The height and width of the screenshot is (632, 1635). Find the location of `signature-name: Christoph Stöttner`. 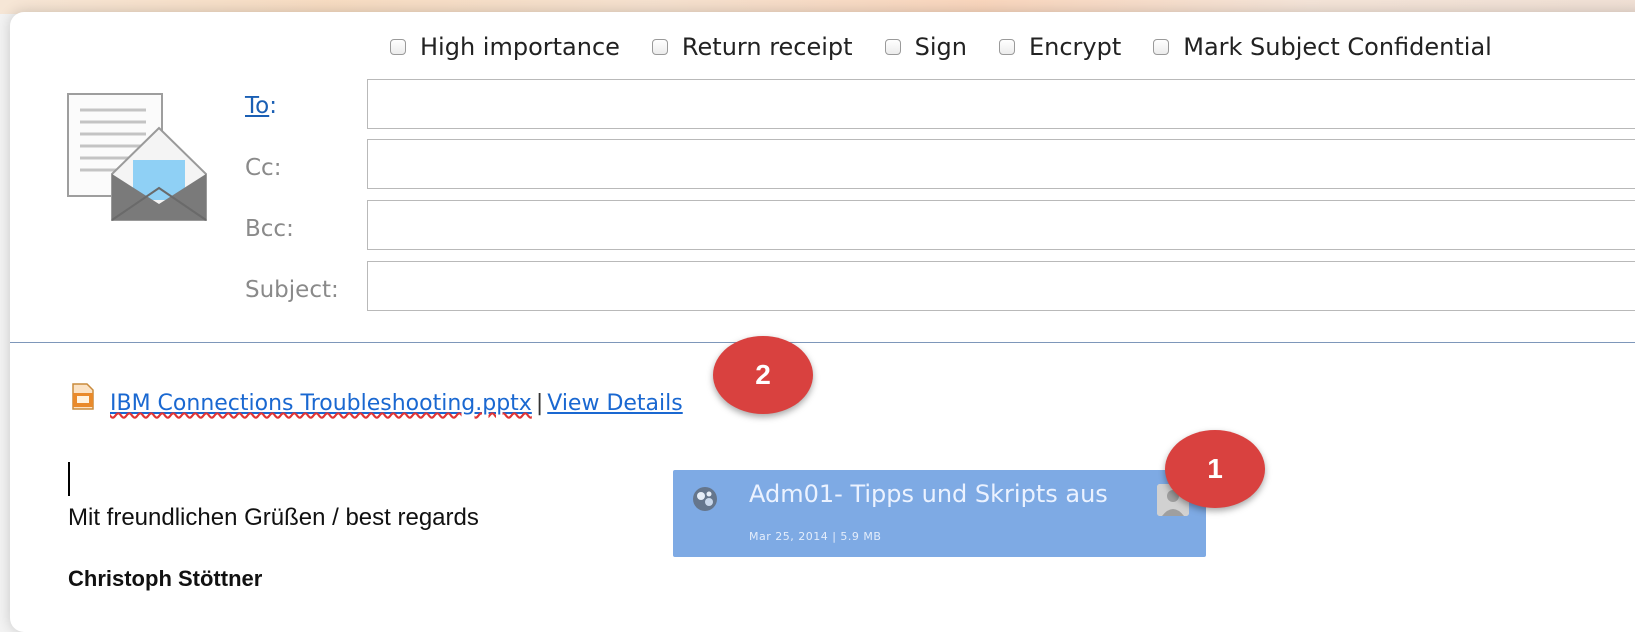

signature-name: Christoph Stöttner is located at coordinates (165, 578).